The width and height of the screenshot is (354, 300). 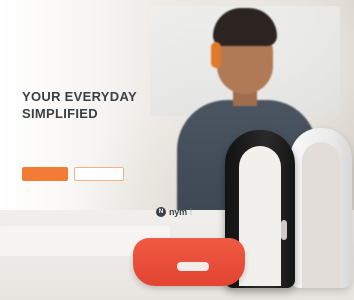 I want to click on white-wristband-image, so click(x=321, y=208).